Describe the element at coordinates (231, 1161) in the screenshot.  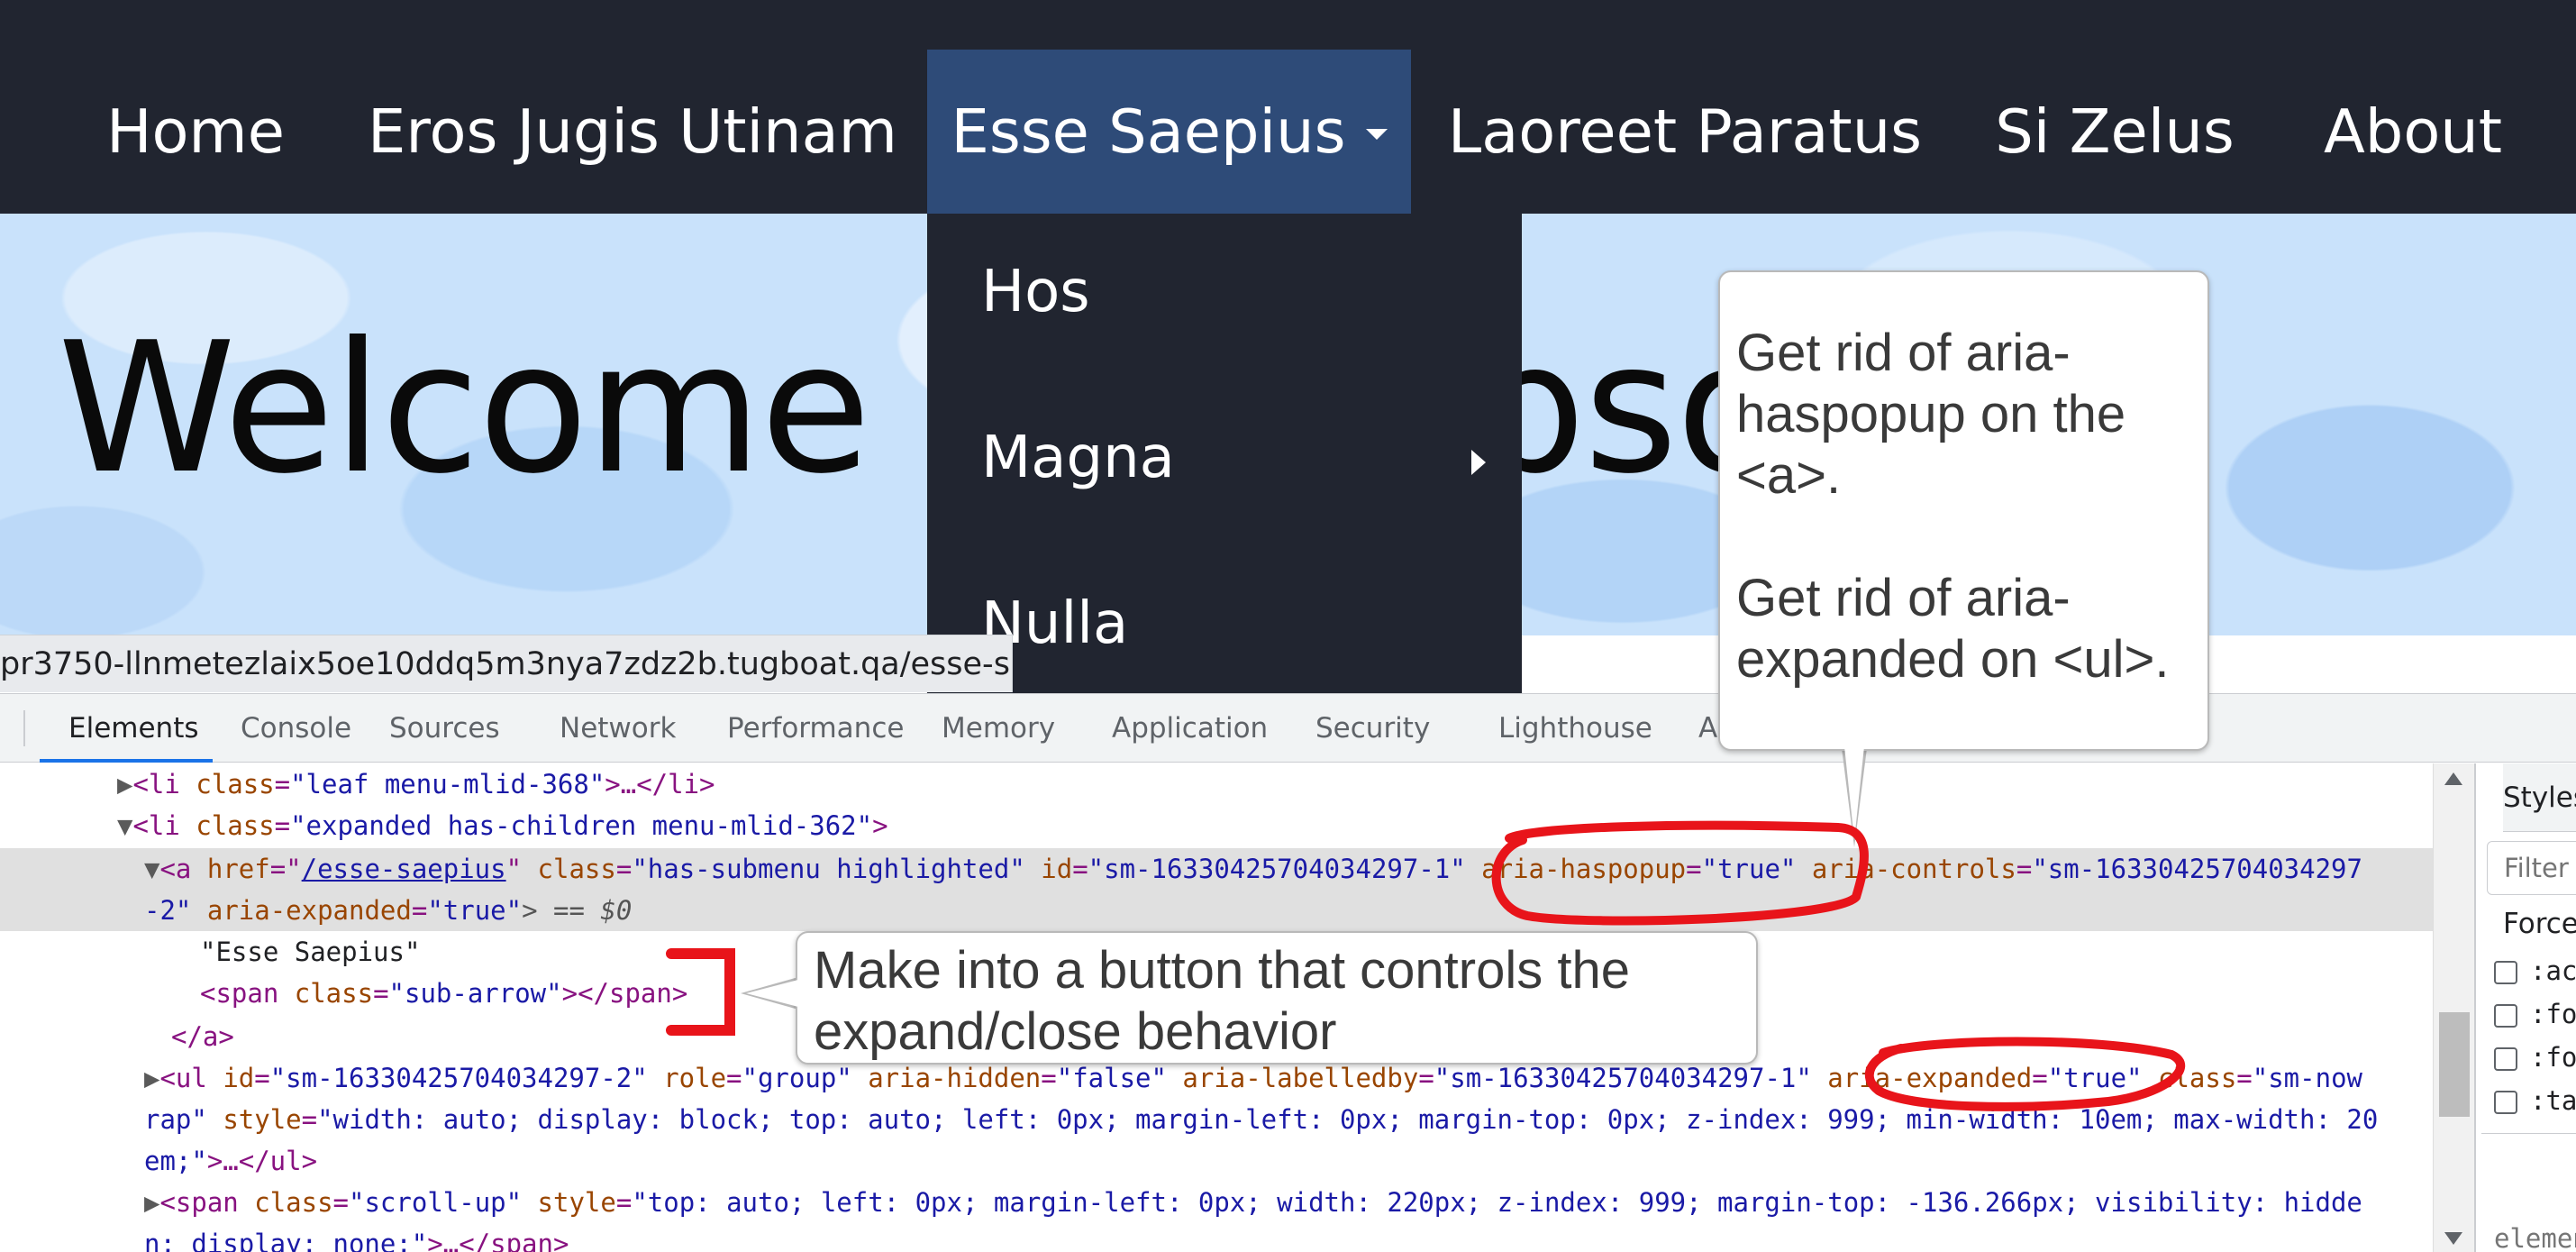
I see `dom-node-ul-continuation-end: em;">…</ul>` at that location.